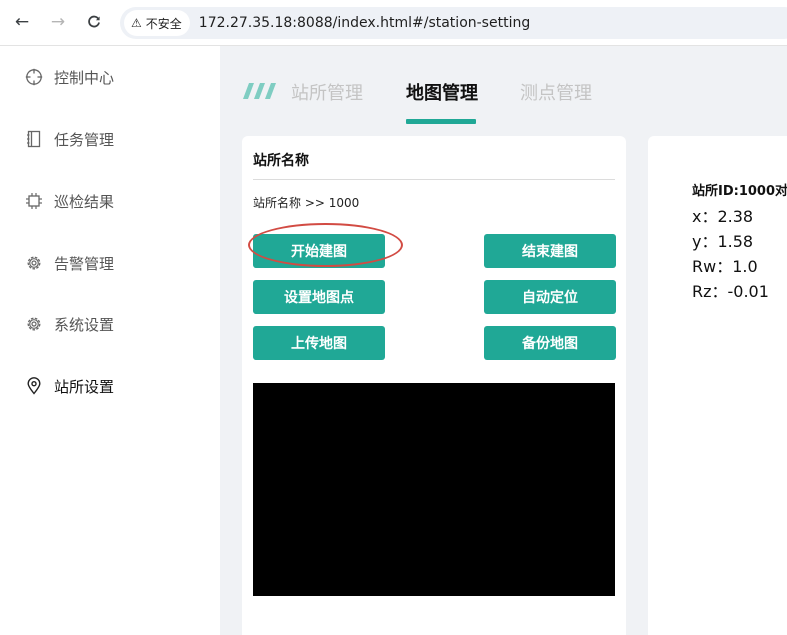  I want to click on end-mapping-button: 结束建图, so click(550, 251).